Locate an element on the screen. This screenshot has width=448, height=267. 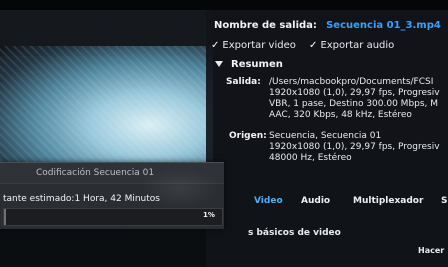
salida-line-2: 1920x1080 (1,0), 29,97 fps, Progresiv is located at coordinates (354, 93).